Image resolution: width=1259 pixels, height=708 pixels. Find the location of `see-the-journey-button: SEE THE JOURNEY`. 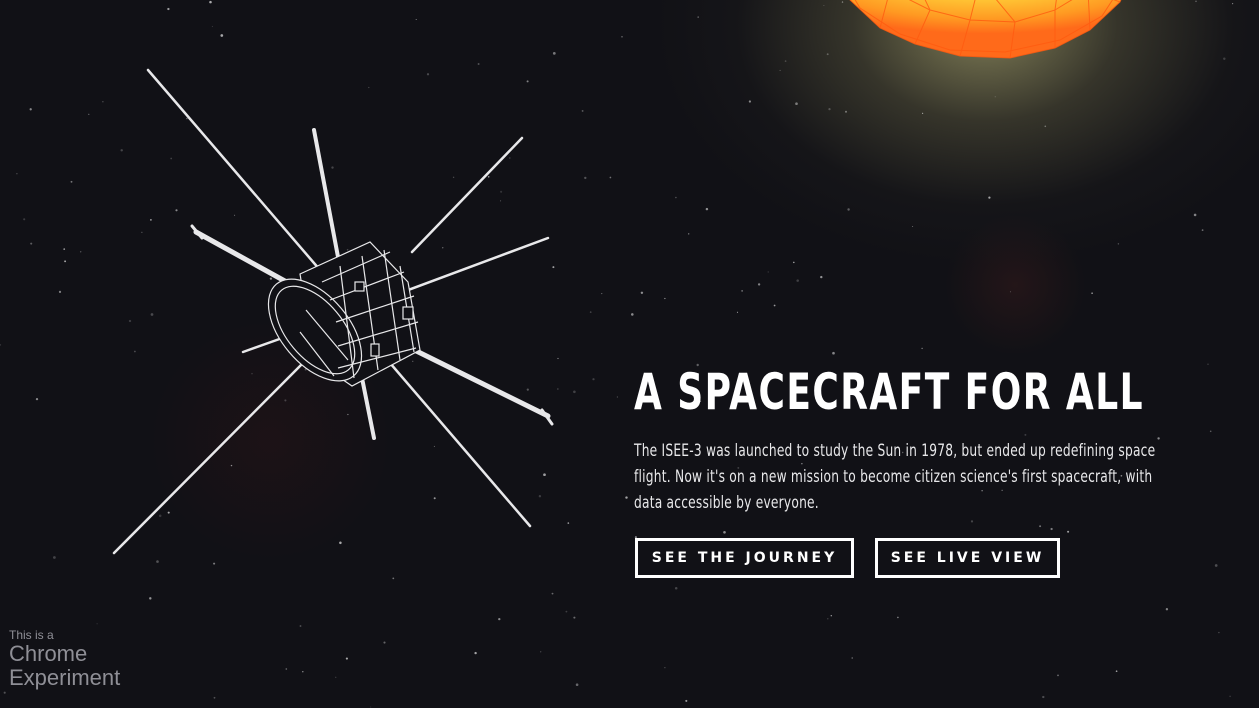

see-the-journey-button: SEE THE JOURNEY is located at coordinates (744, 558).